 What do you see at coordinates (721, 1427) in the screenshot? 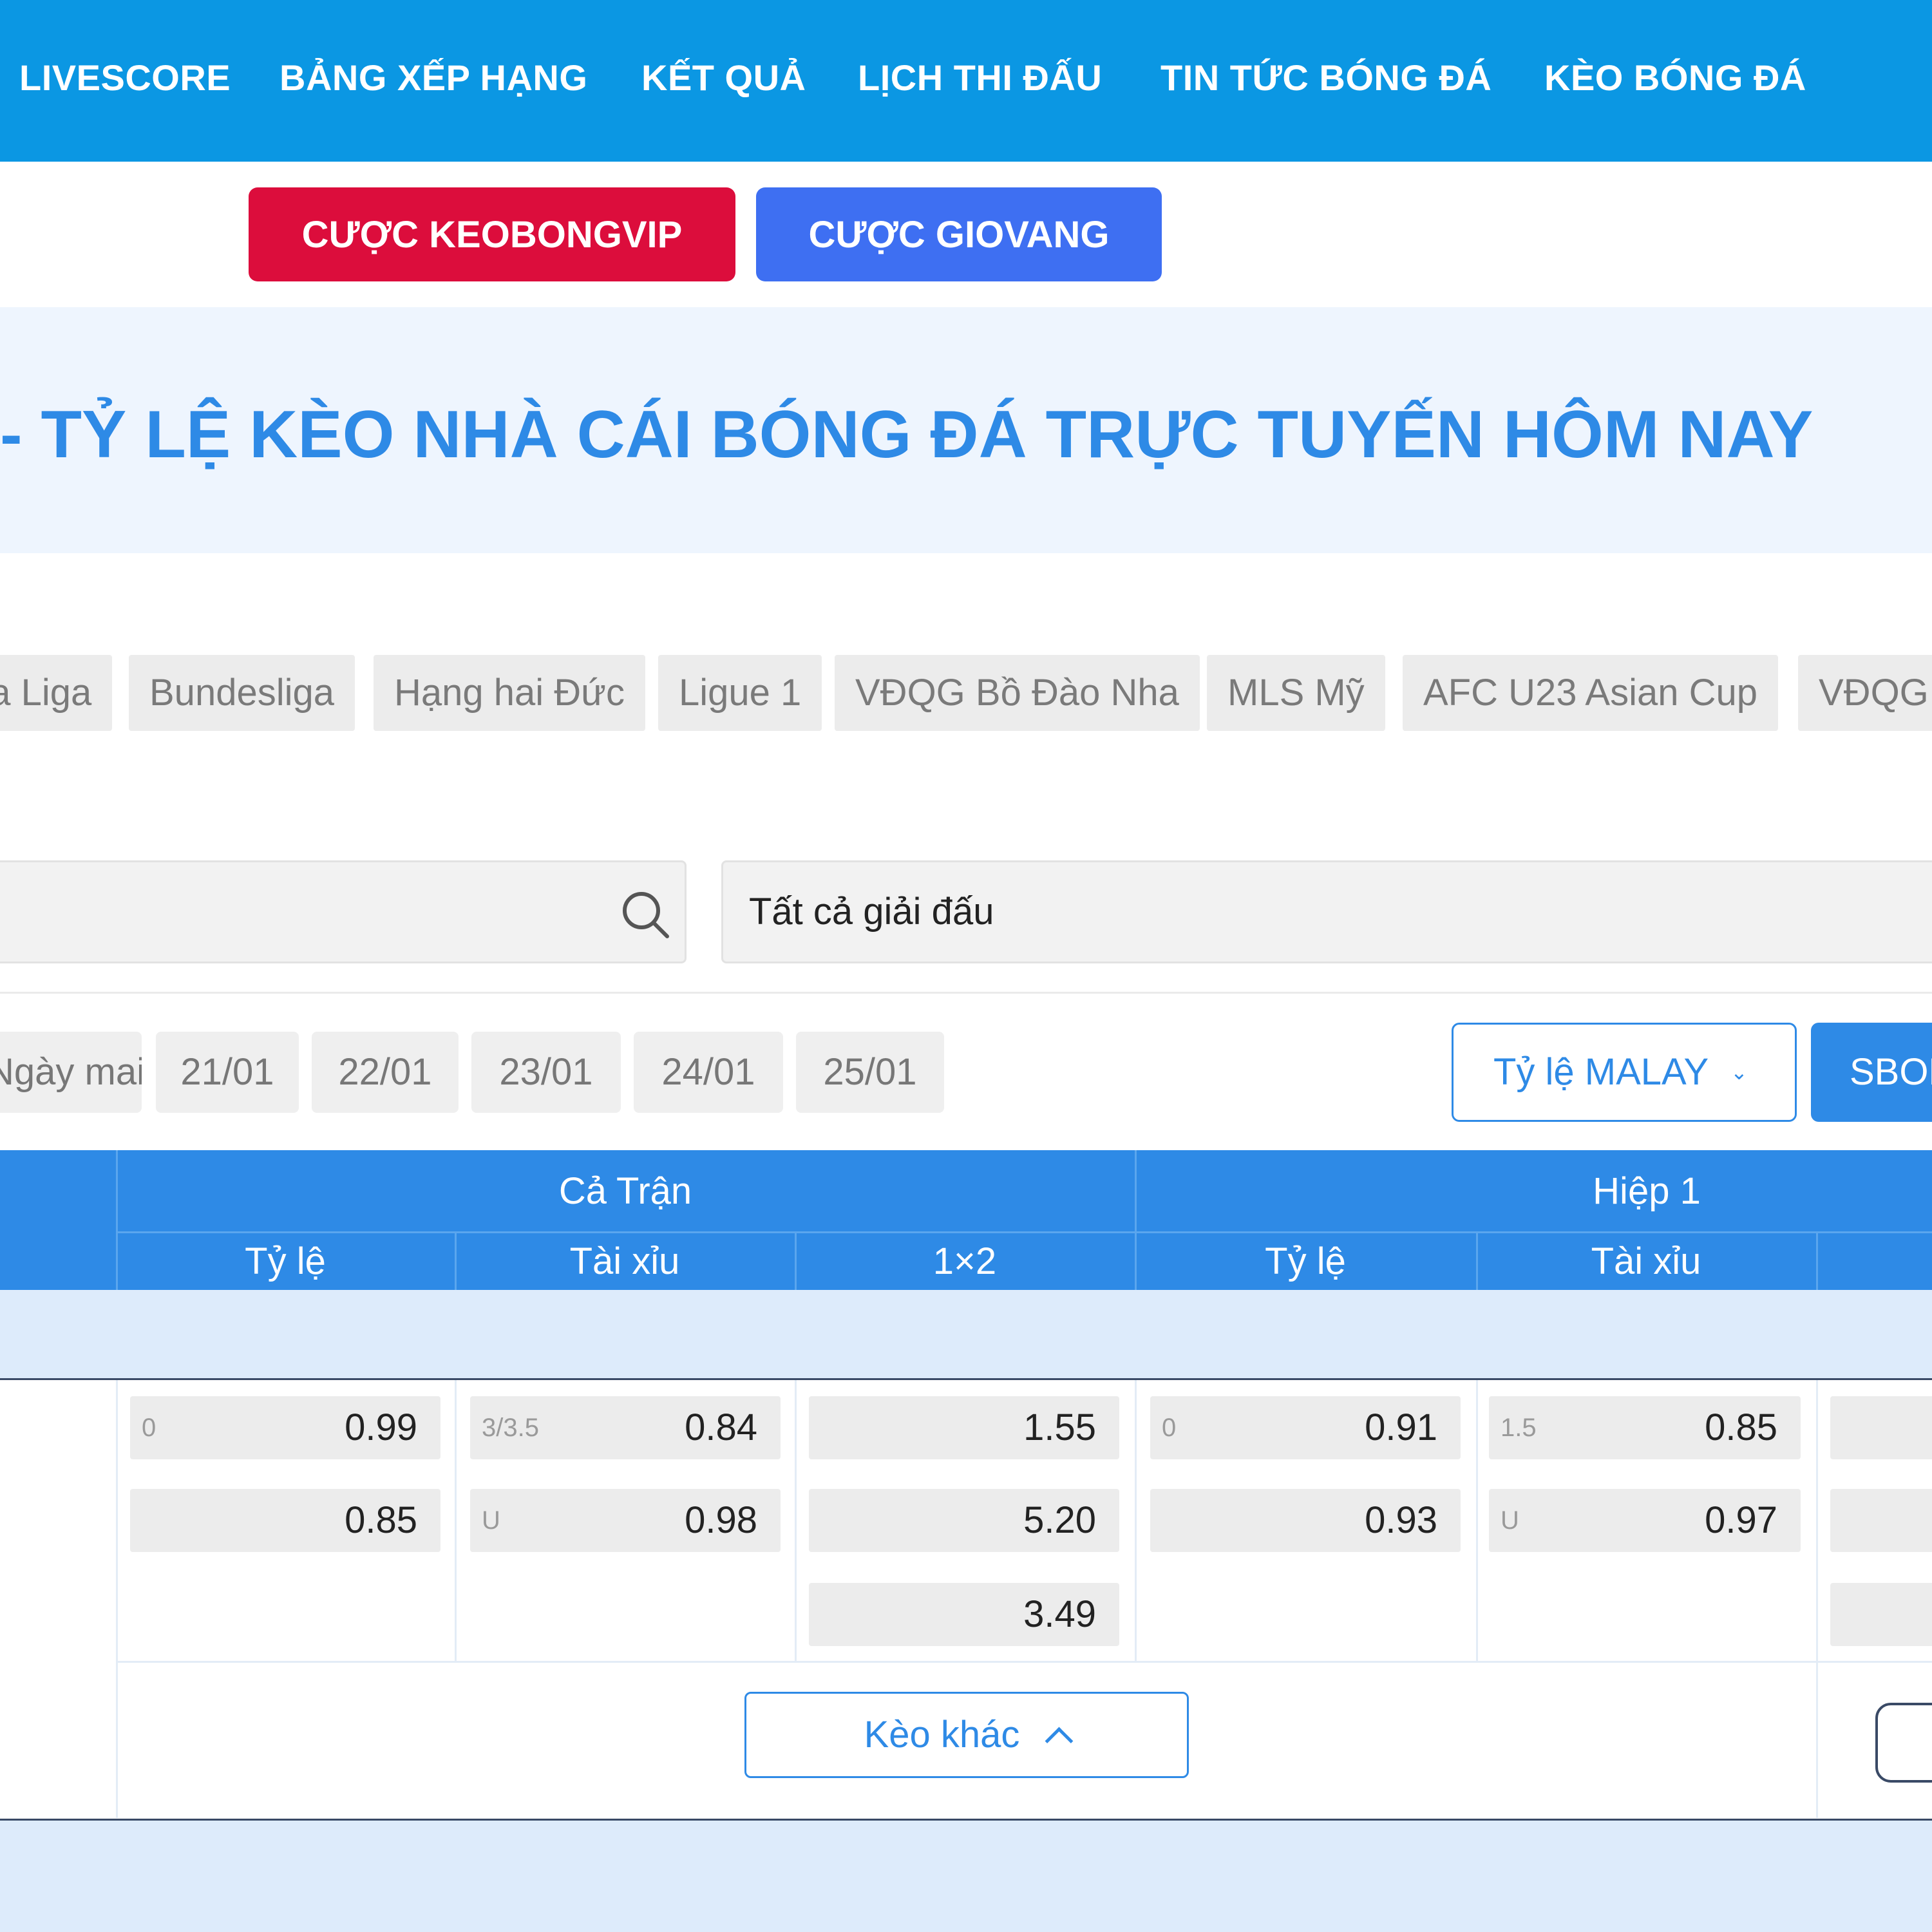
I see `odds-value: 0.84` at bounding box center [721, 1427].